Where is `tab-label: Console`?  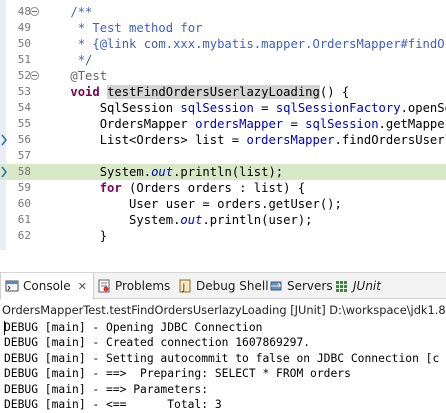 tab-label: Console is located at coordinates (47, 286).